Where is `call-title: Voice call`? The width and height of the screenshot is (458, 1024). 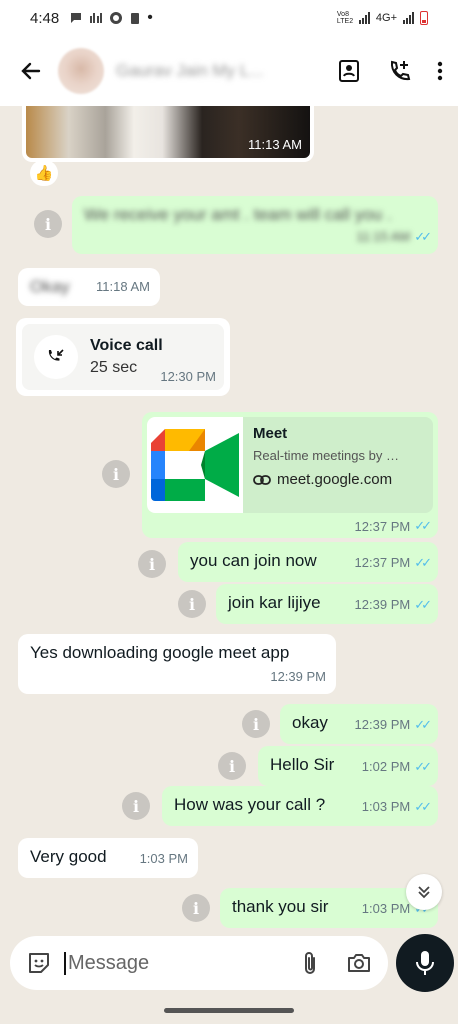
call-title: Voice call is located at coordinates (126, 345).